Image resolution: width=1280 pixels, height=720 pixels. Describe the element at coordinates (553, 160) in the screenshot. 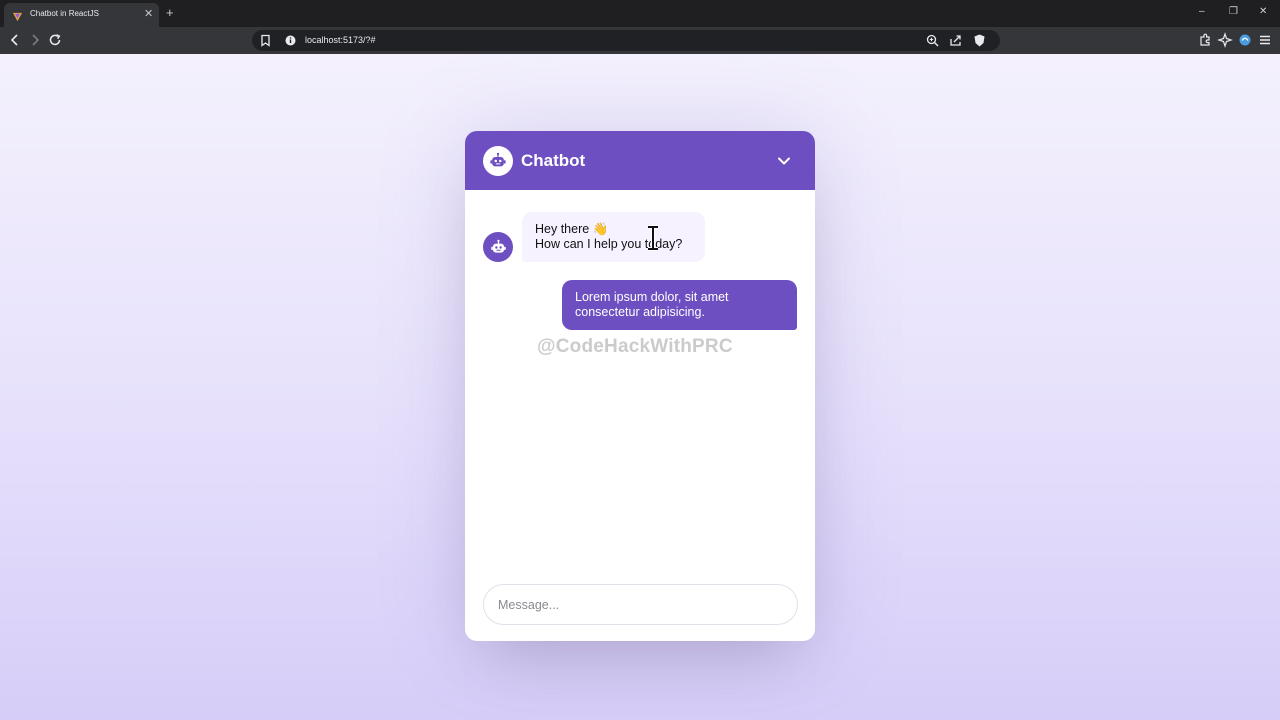

I see `chatbot-title: Chatbot` at that location.